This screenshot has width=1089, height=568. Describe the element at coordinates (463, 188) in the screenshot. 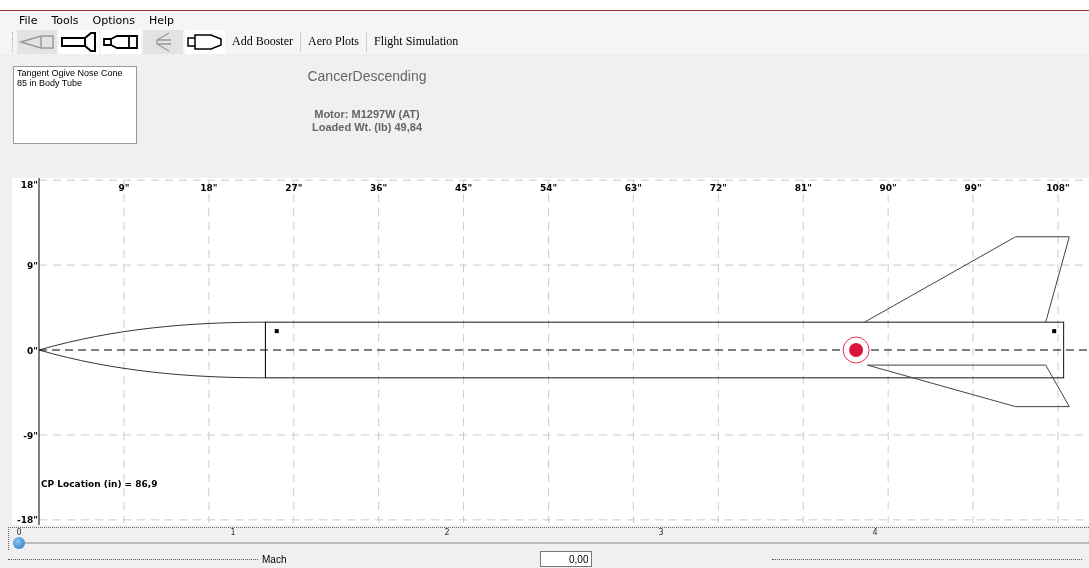

I see `axis-tick-label: 45"` at that location.